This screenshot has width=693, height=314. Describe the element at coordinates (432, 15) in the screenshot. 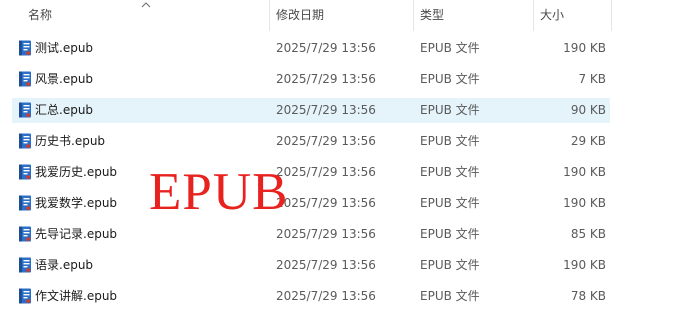

I see `column-header-type-label: 类型` at that location.